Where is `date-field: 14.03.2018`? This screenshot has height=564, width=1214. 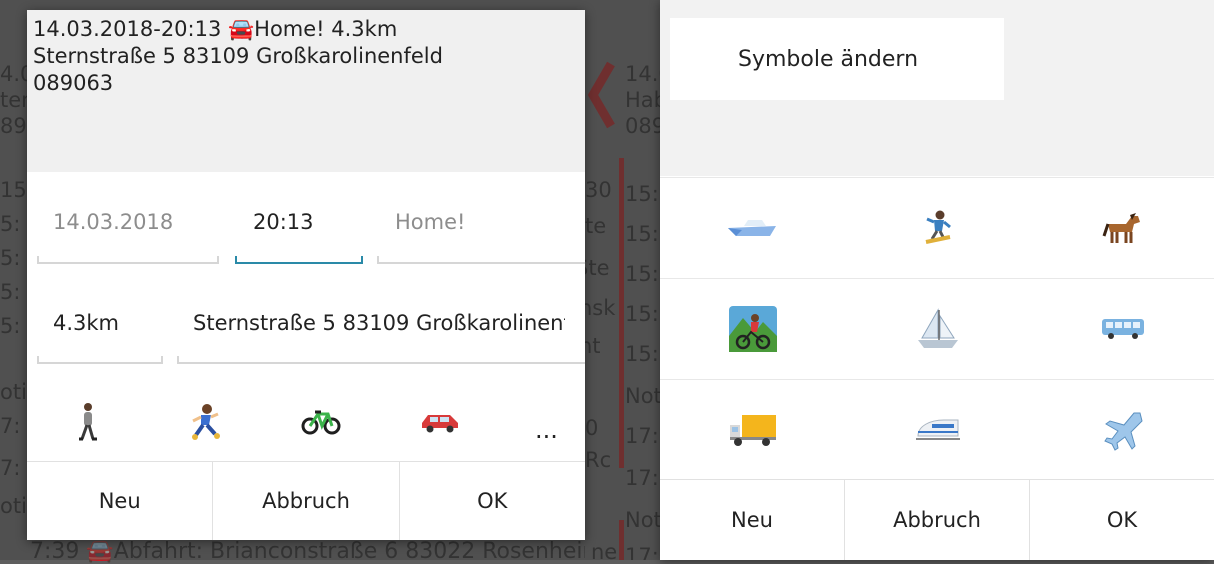 date-field: 14.03.2018 is located at coordinates (143, 222).